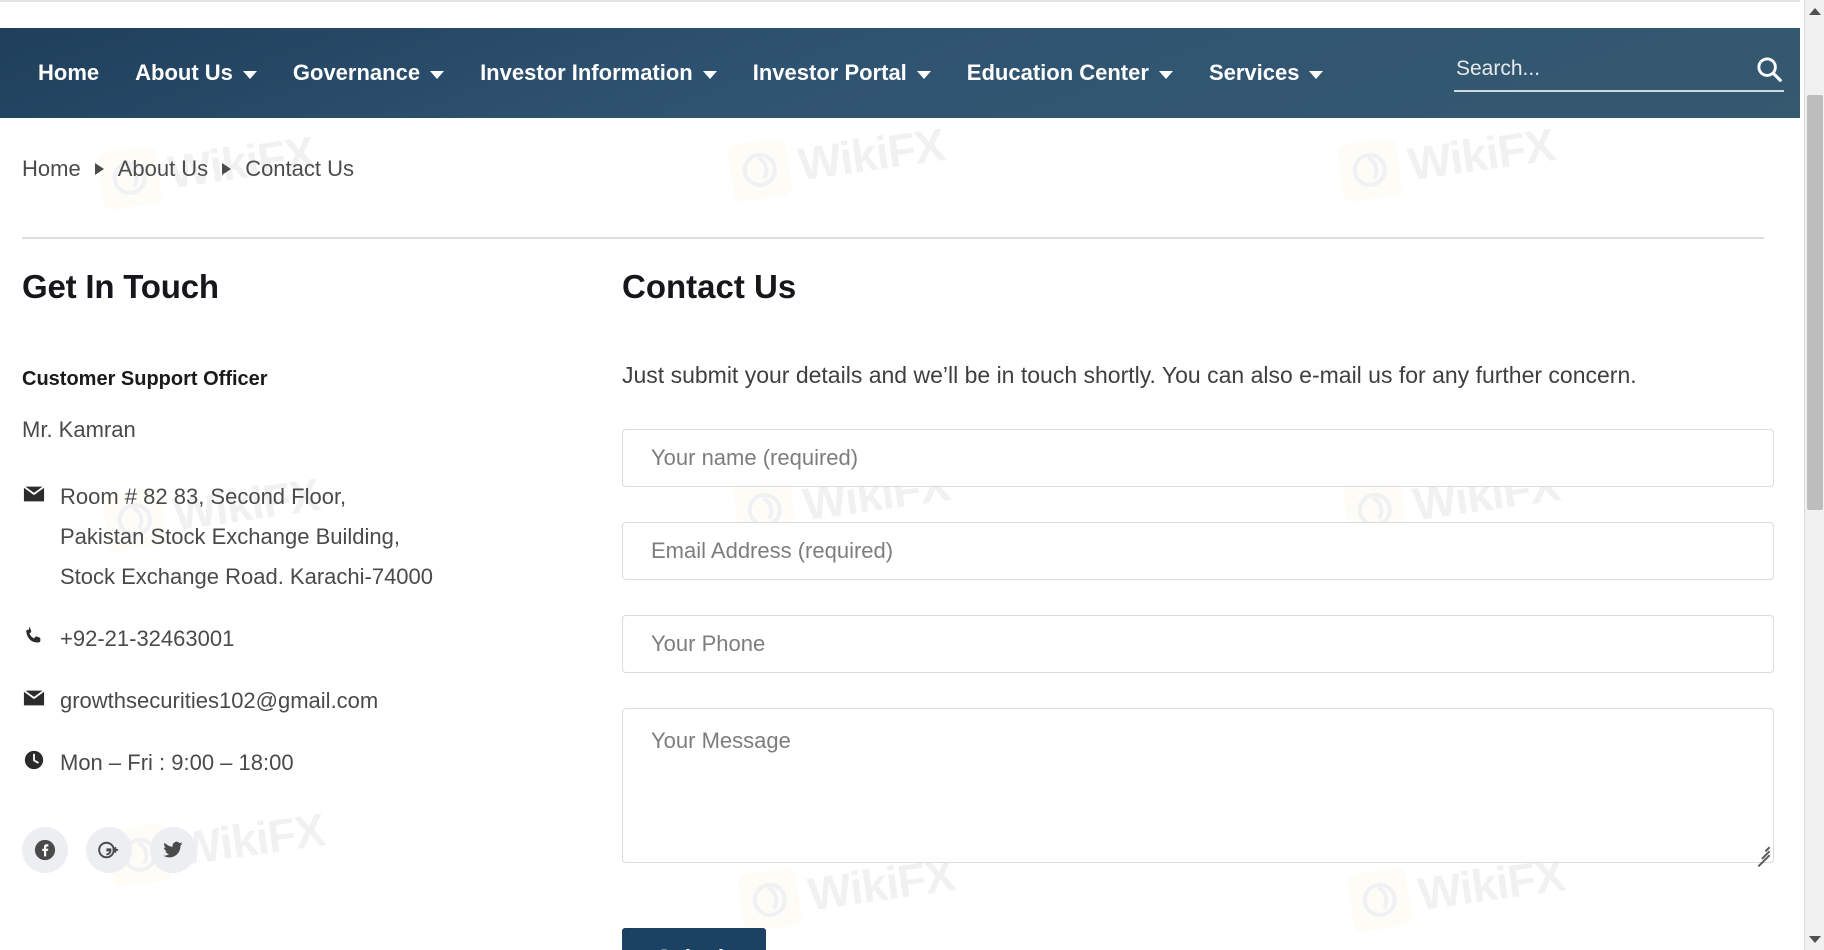  What do you see at coordinates (34, 633) in the screenshot?
I see `phone-icon` at bounding box center [34, 633].